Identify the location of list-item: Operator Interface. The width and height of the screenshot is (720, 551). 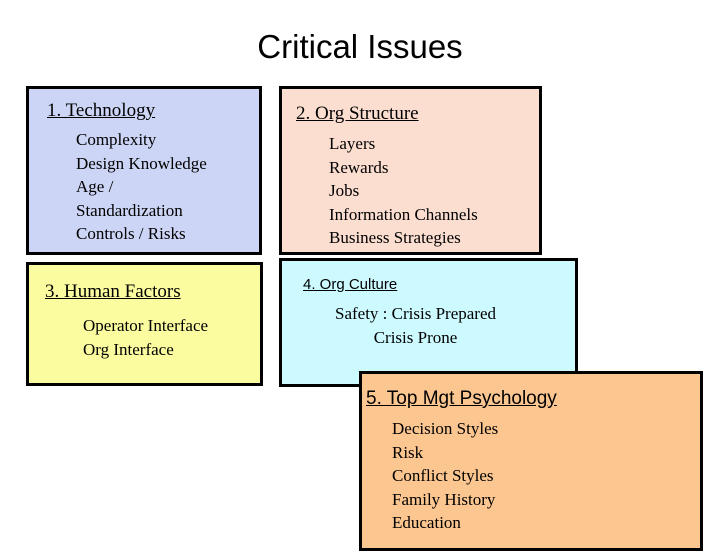
(146, 325).